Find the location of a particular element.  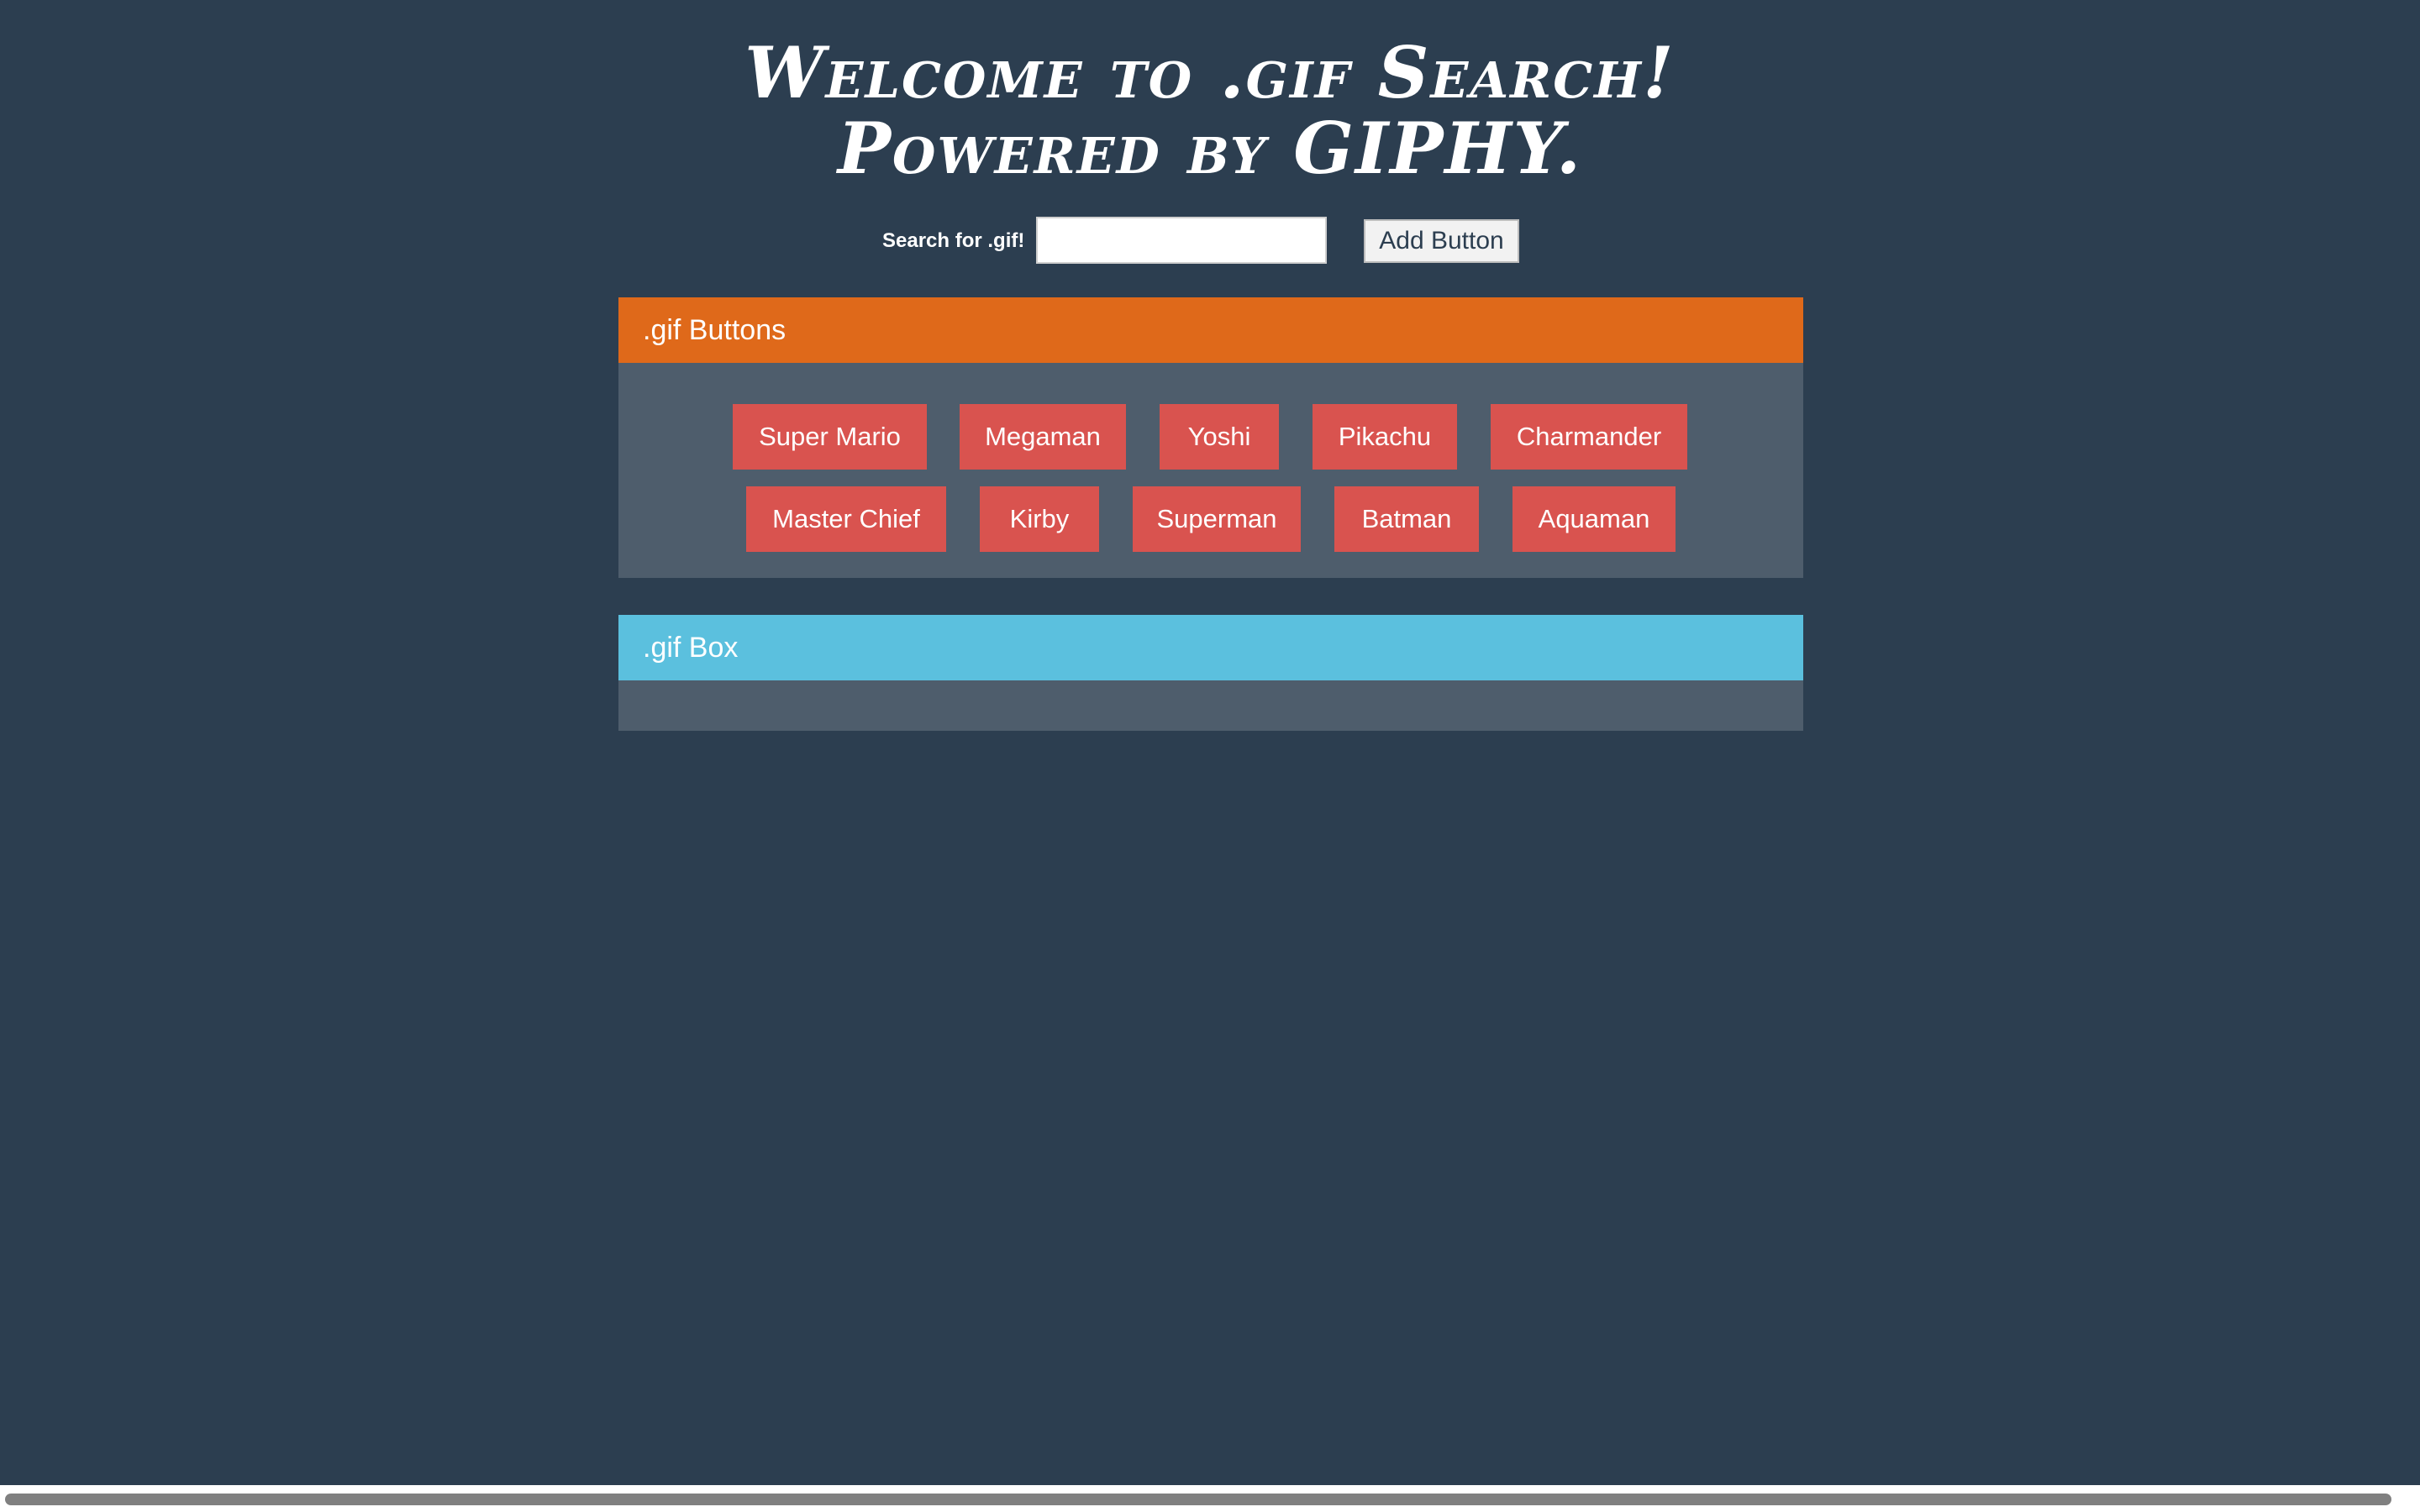

gif-button-charmander: Charmander is located at coordinates (1589, 437).